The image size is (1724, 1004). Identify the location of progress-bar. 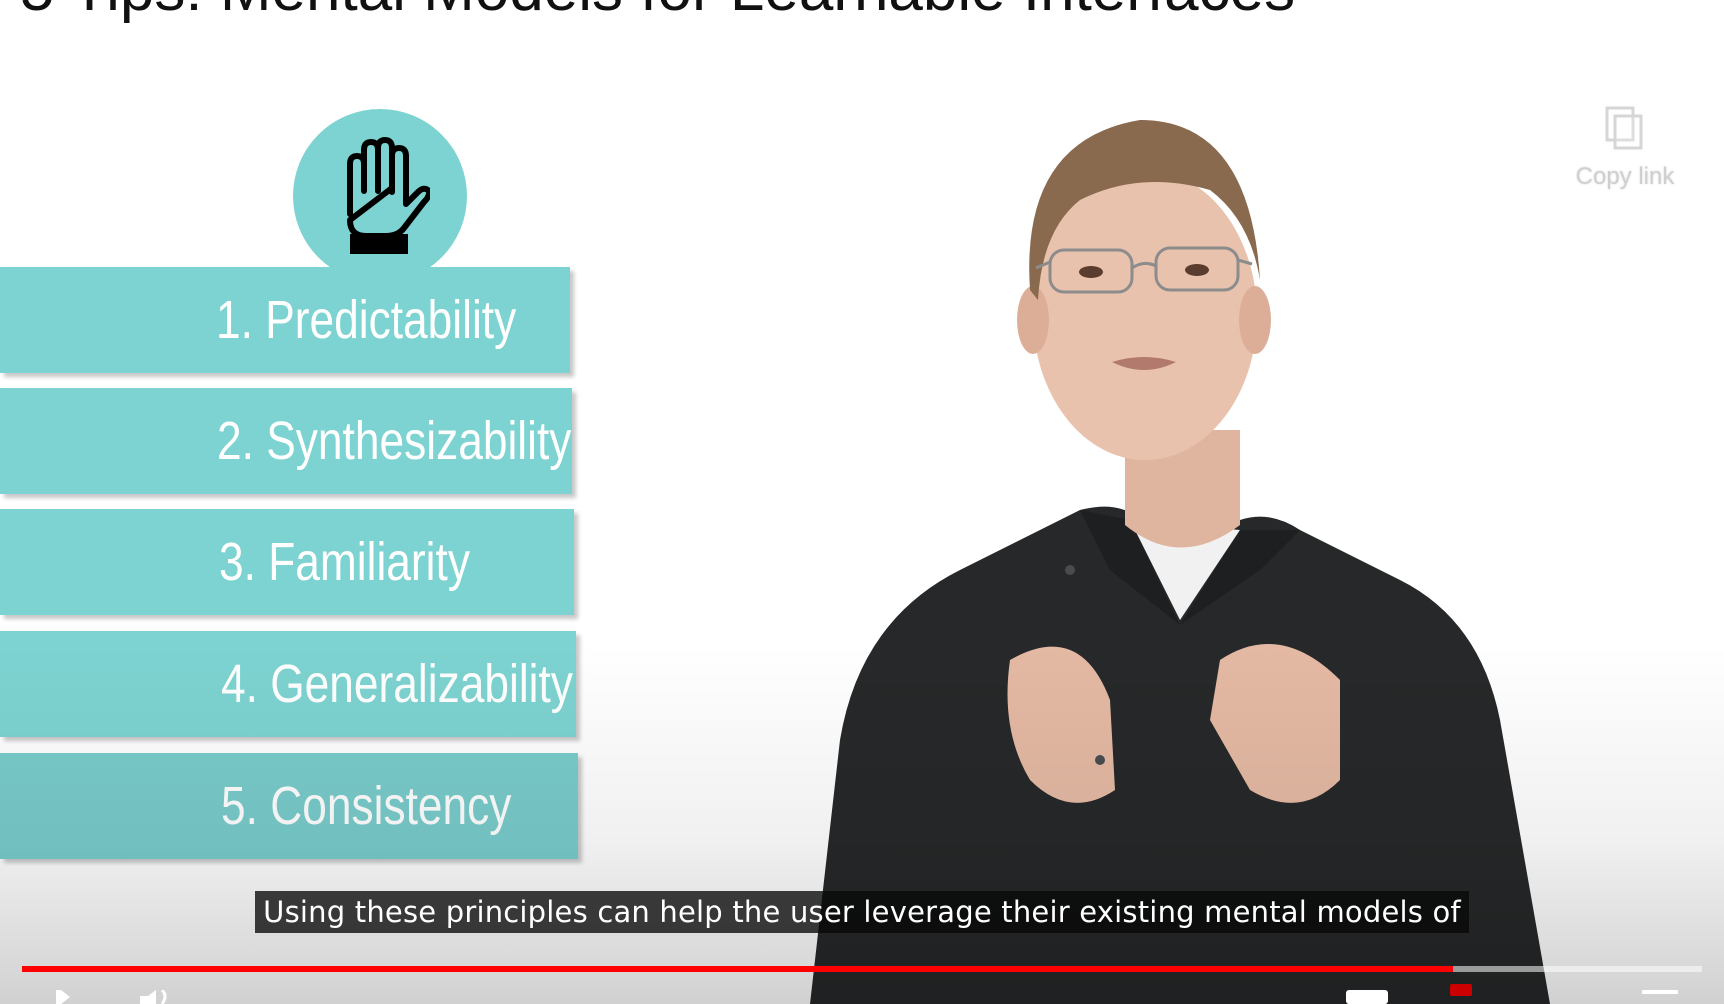
(862, 969).